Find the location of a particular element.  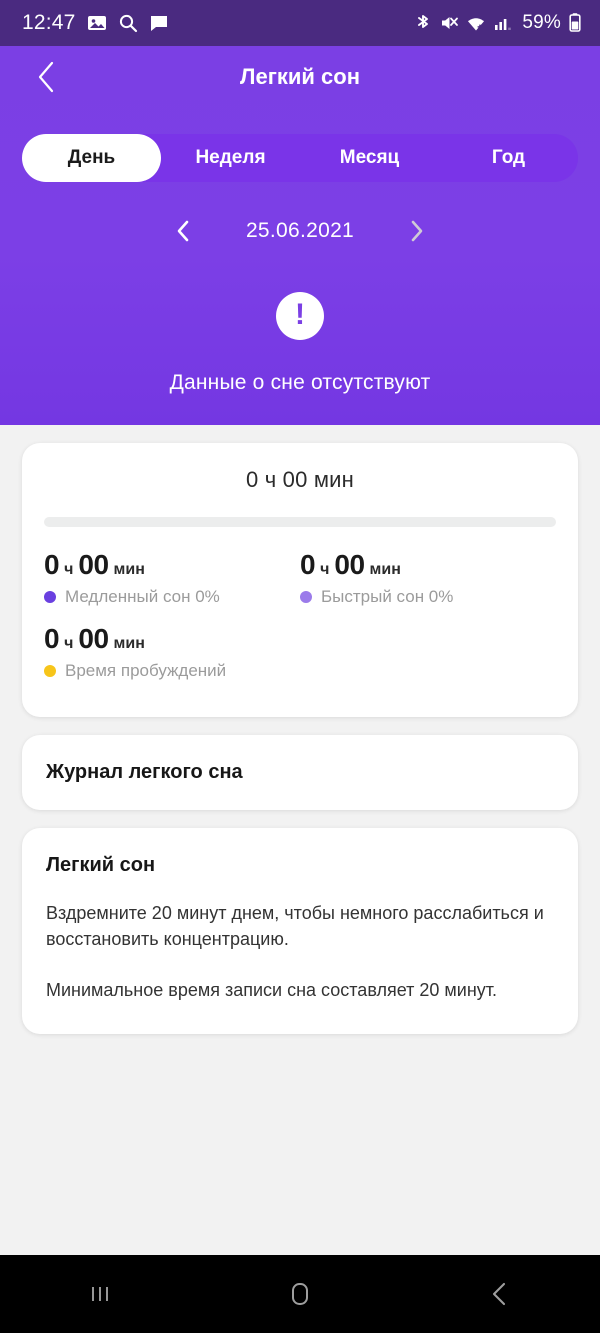

stat-label: Время пробуждений is located at coordinates (146, 670).